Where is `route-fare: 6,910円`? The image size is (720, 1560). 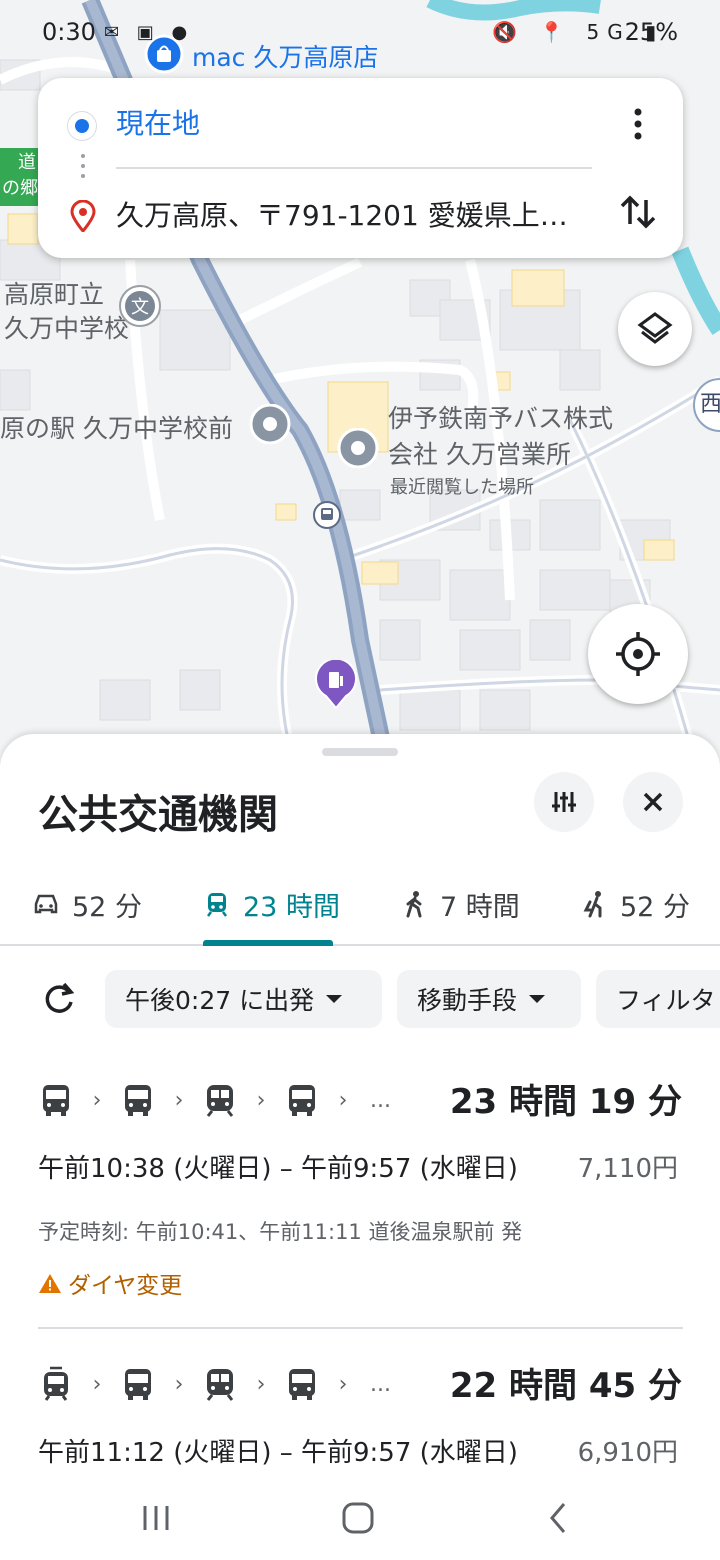
route-fare: 6,910円 is located at coordinates (627, 1453).